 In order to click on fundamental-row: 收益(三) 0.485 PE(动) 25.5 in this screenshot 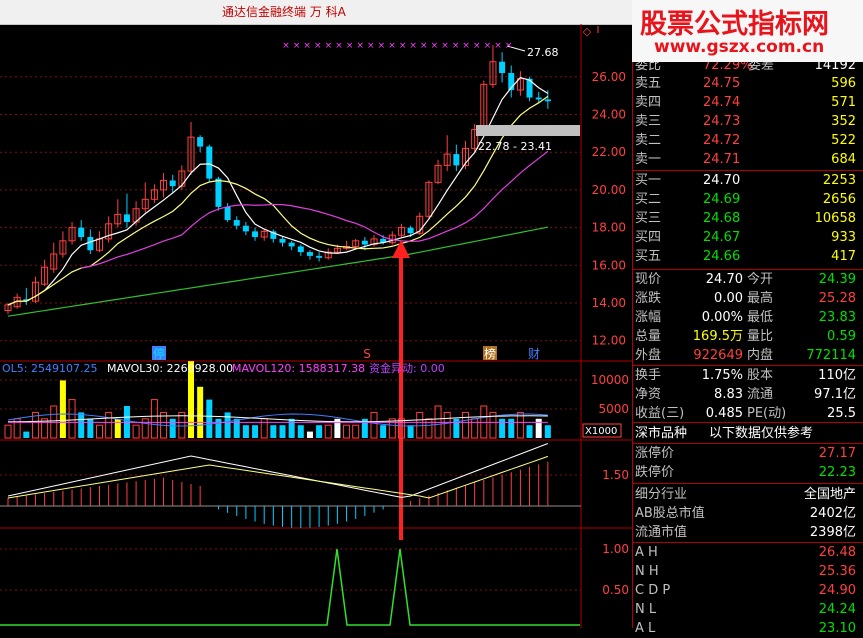, I will do `click(746, 413)`.